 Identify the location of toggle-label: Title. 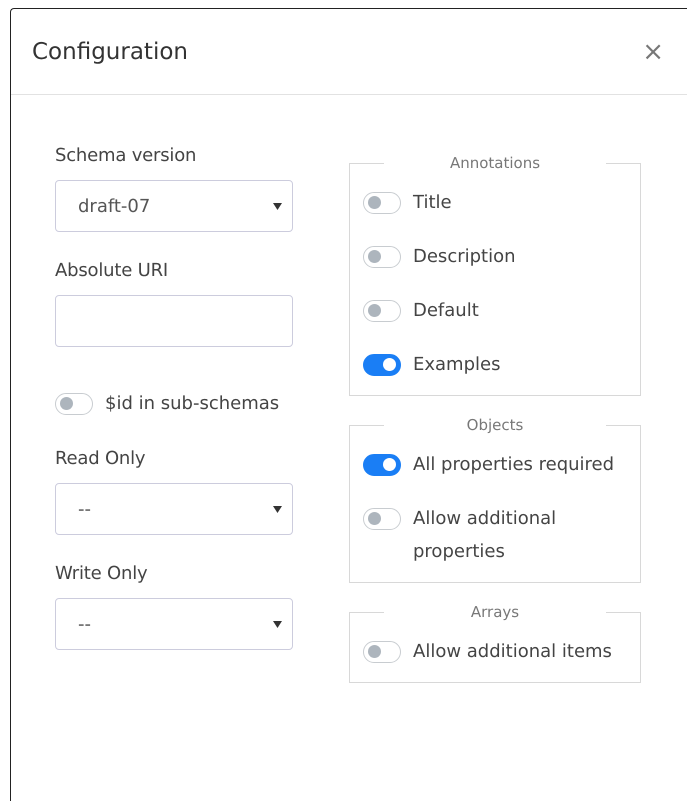
(432, 203).